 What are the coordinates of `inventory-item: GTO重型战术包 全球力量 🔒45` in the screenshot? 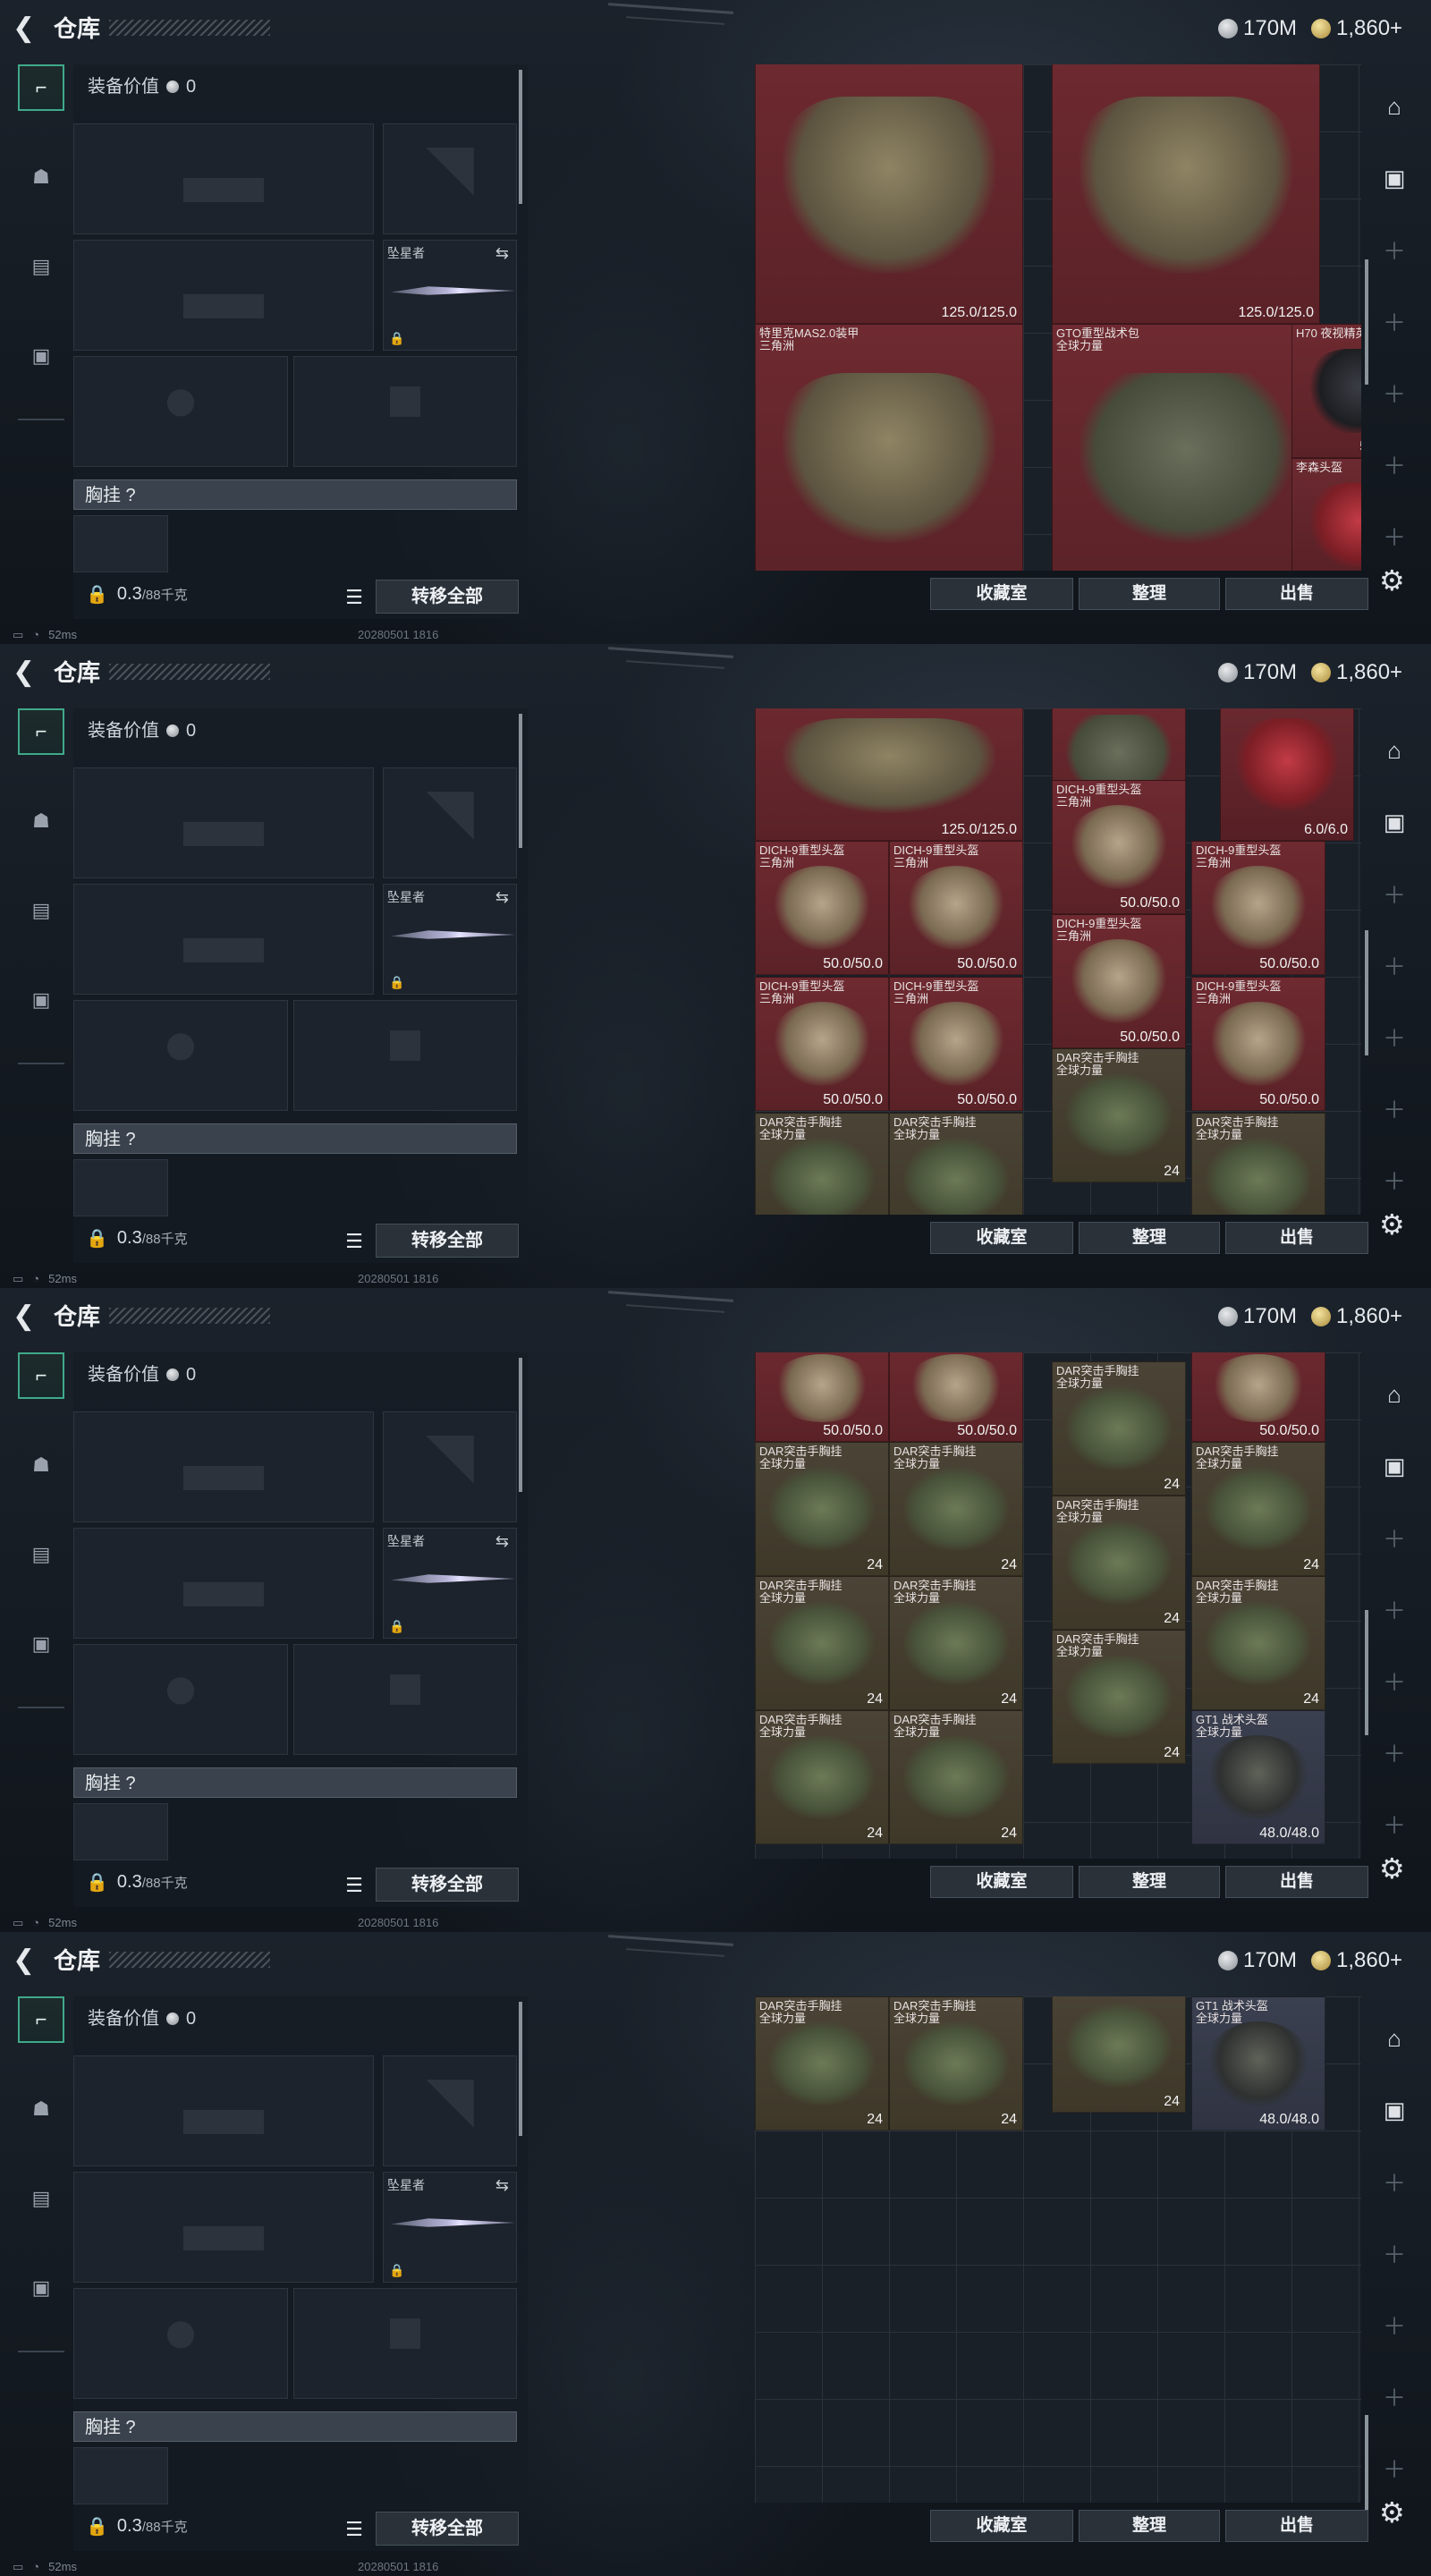 It's located at (1186, 447).